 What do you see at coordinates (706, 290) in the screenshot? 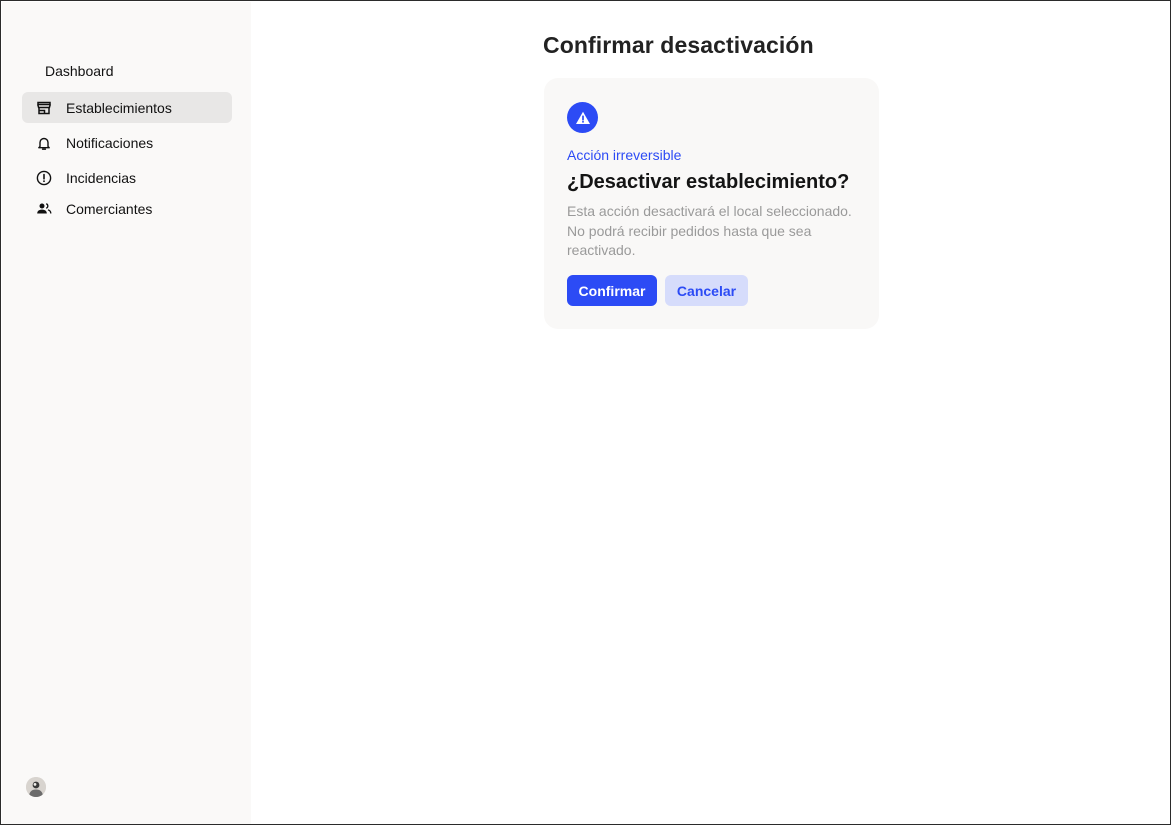
I see `cancel-button: Cancelar` at bounding box center [706, 290].